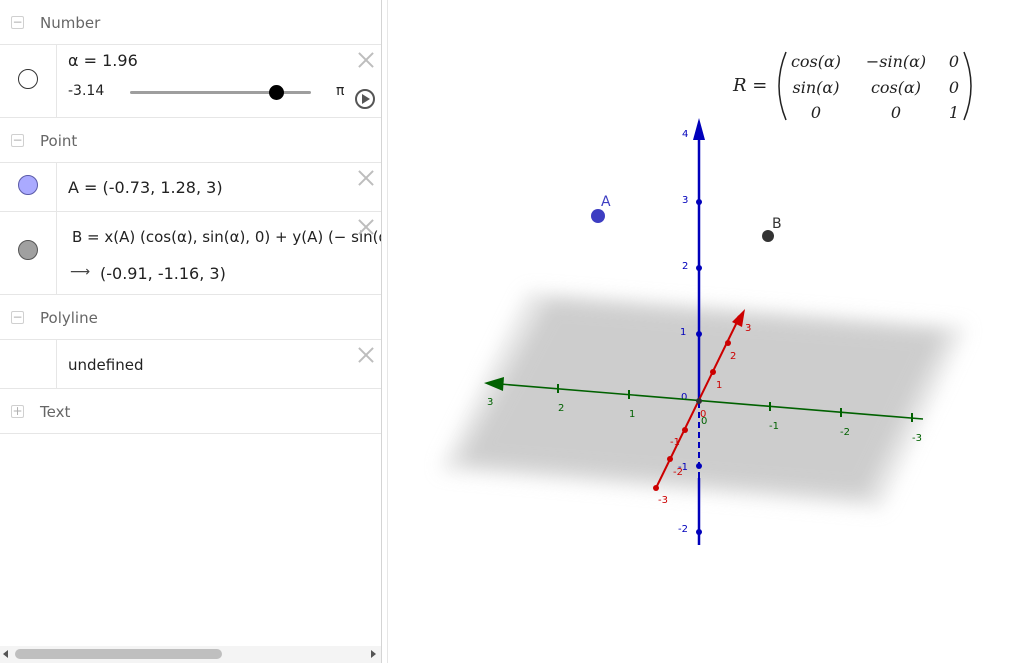 The width and height of the screenshot is (1024, 663). What do you see at coordinates (69, 318) in the screenshot?
I see `group-label-polyline: Polyline` at bounding box center [69, 318].